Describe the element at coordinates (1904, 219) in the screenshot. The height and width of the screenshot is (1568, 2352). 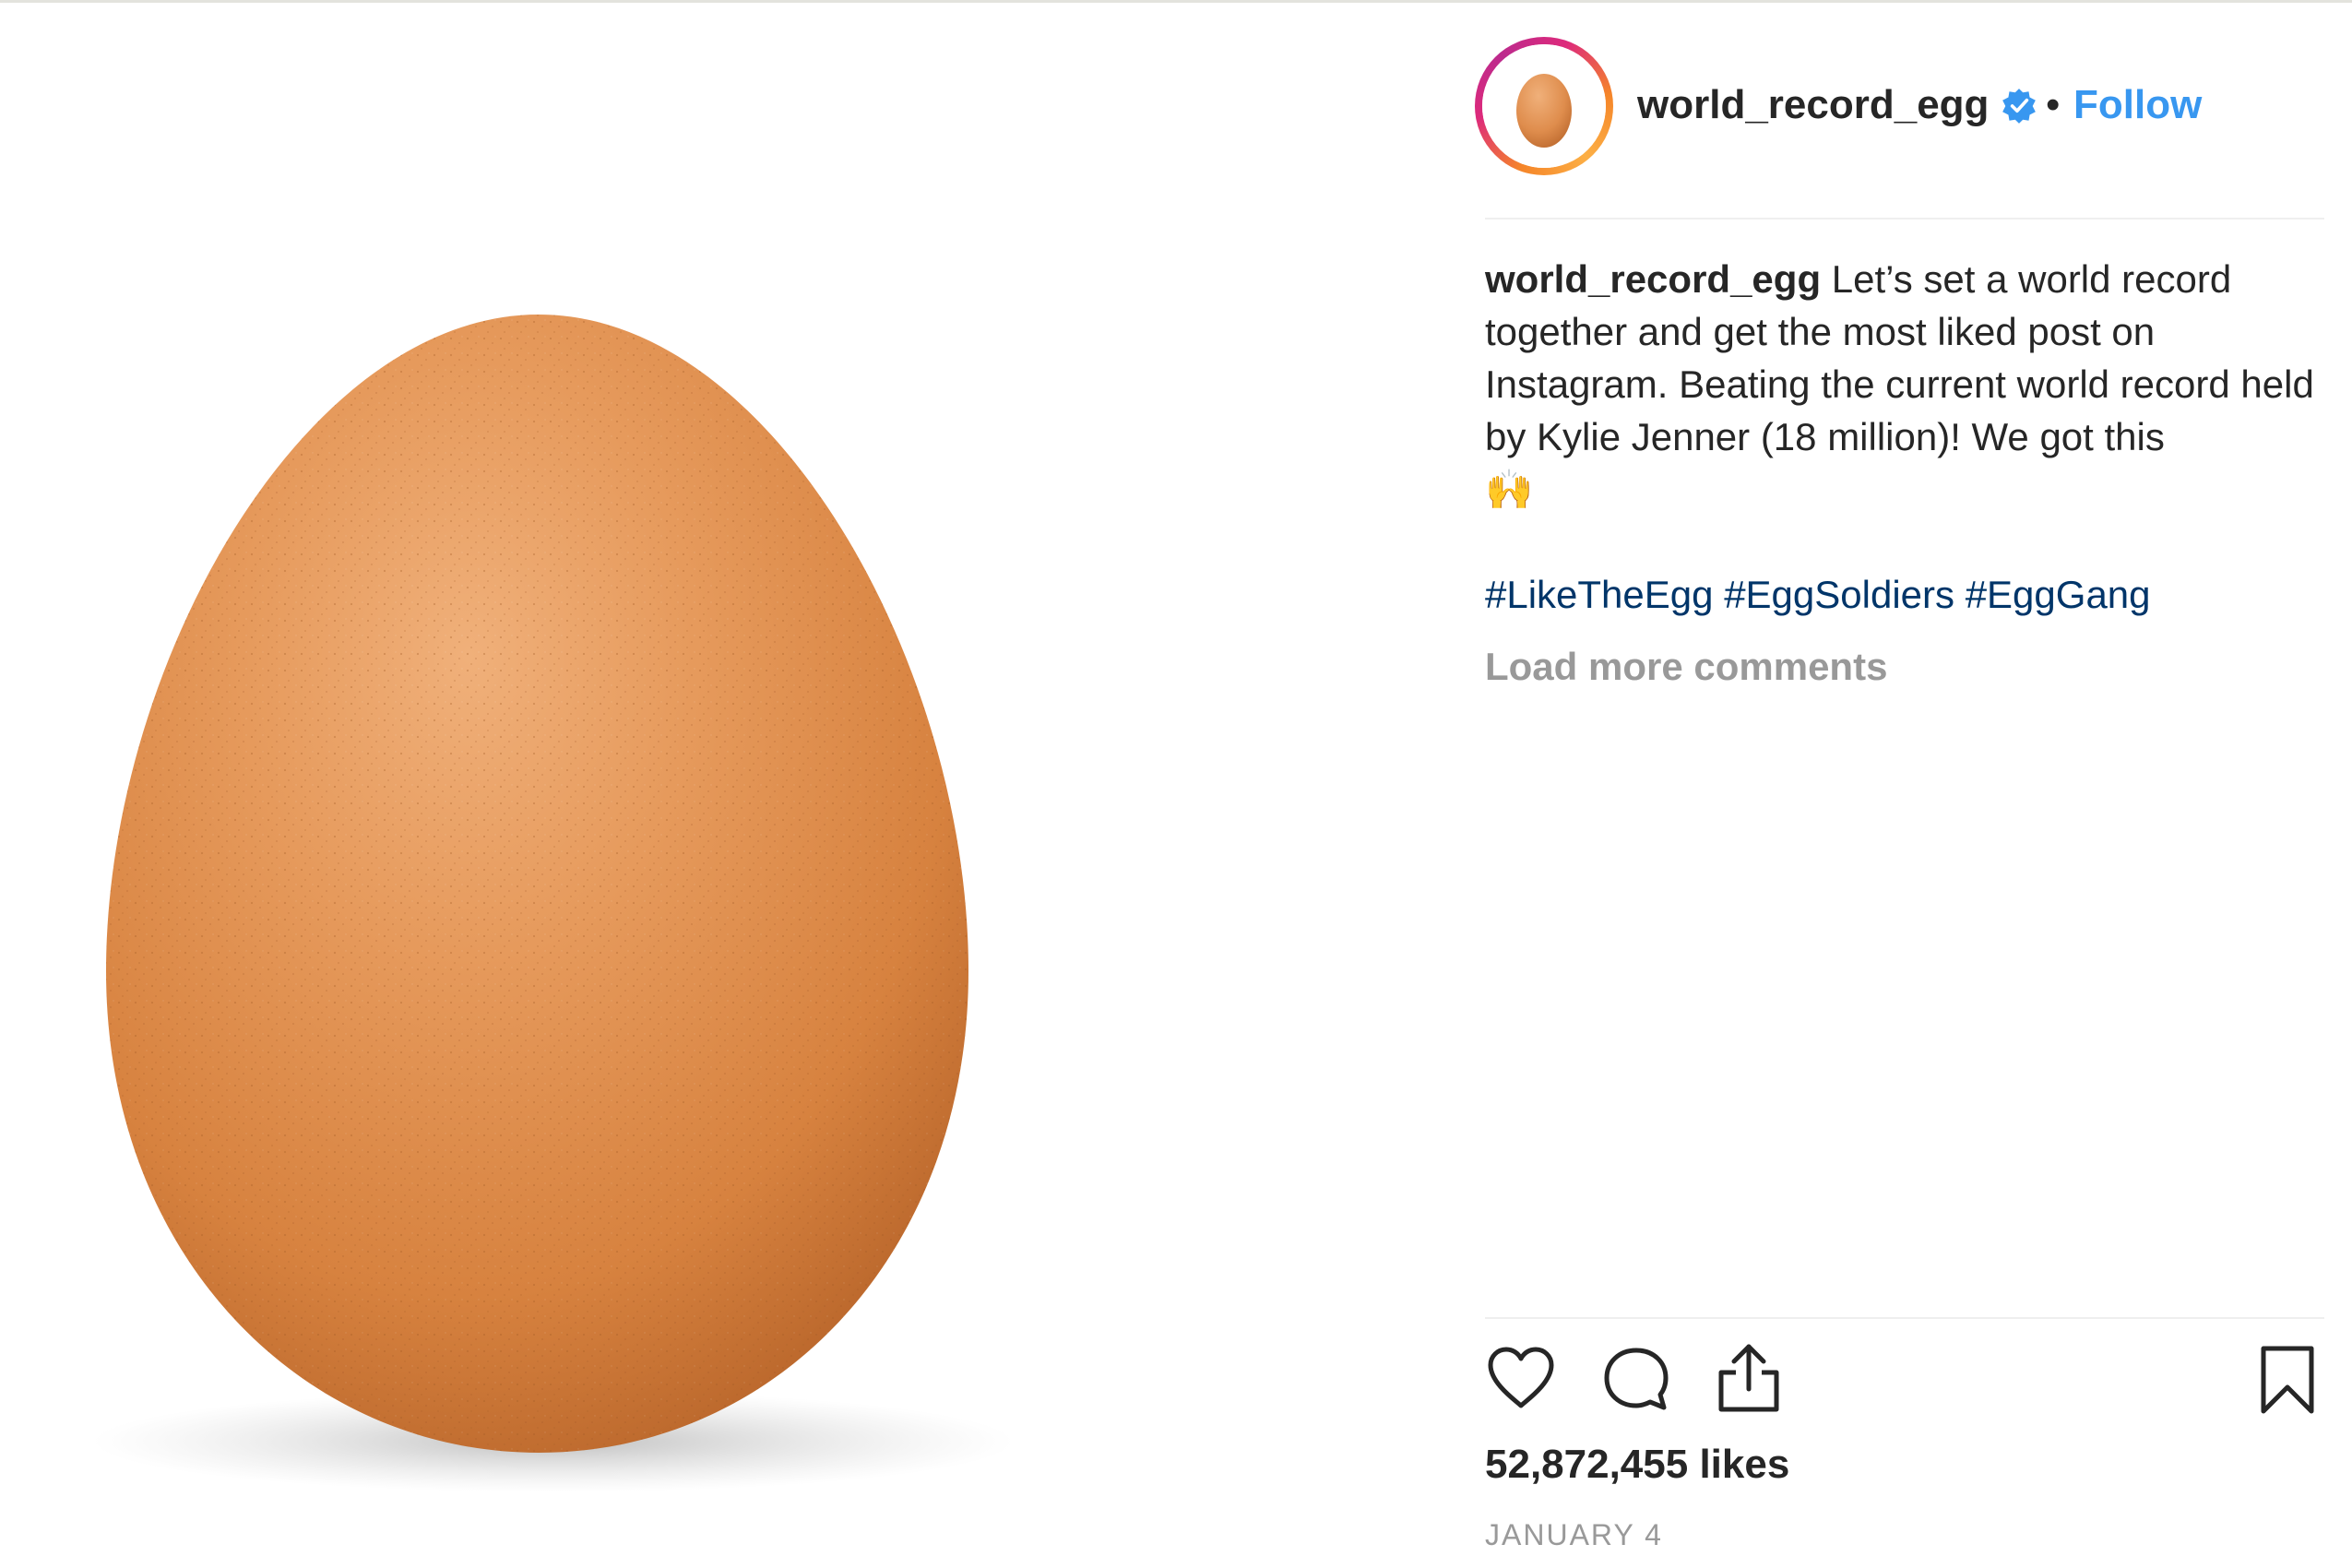
I see `header-divider` at that location.